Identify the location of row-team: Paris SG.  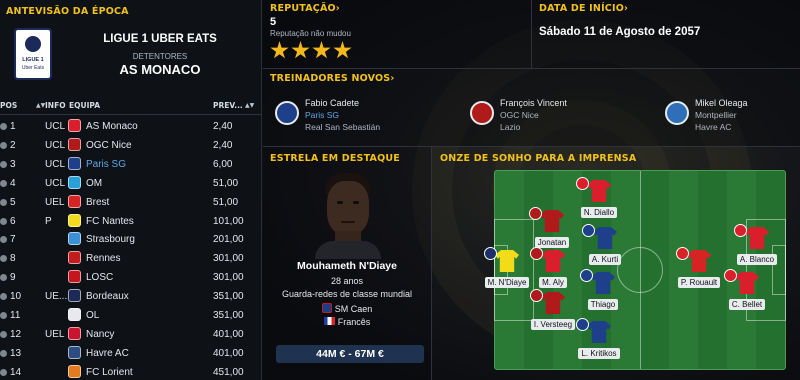
(106, 164).